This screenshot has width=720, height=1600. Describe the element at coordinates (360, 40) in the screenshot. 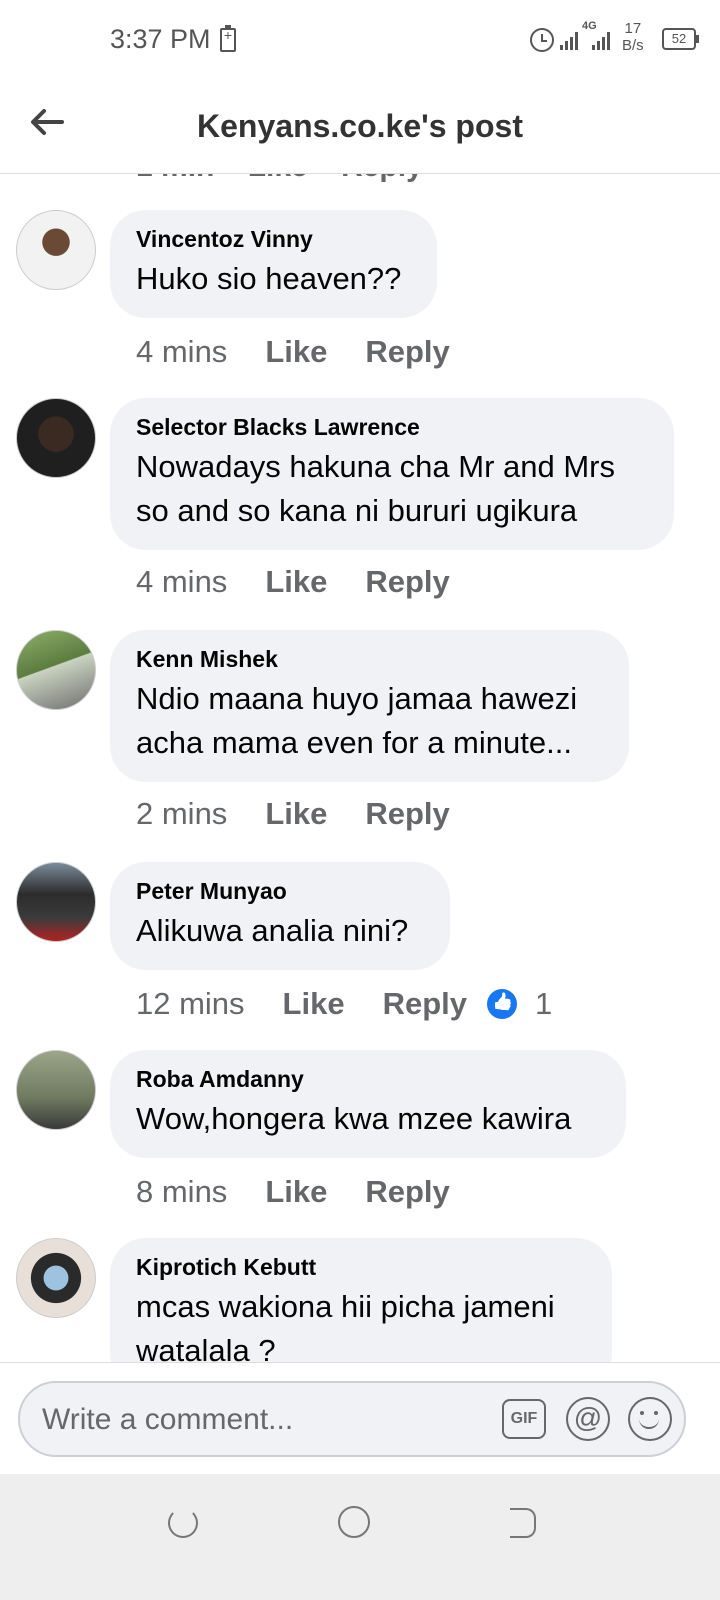

I see `status-bar: 3:37 PM 4G 17 B/s 52` at that location.